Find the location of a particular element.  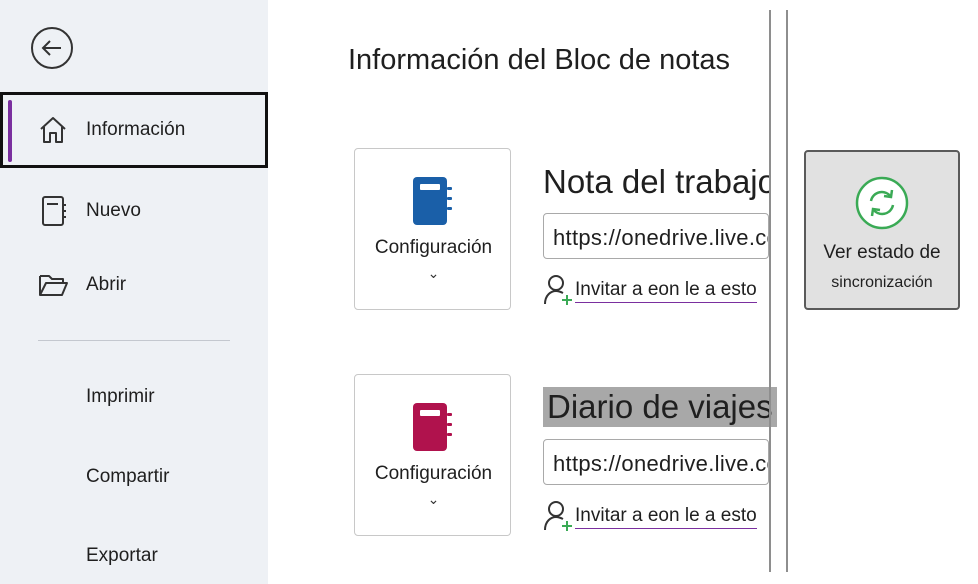

nav-item-informacion: Información is located at coordinates (134, 130).